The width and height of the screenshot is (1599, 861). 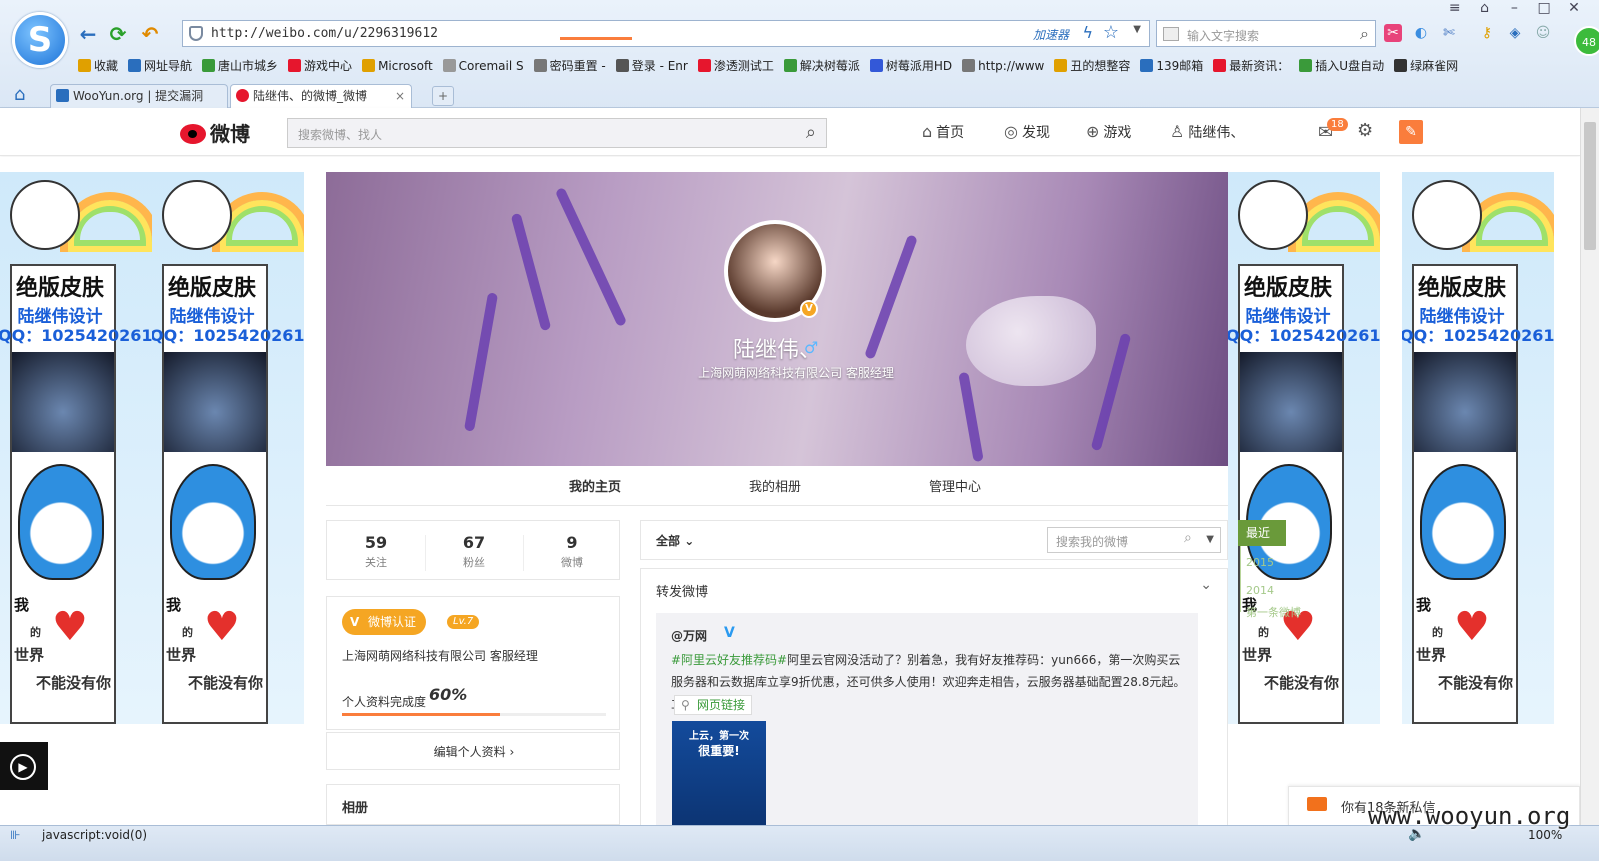 What do you see at coordinates (321, 96) in the screenshot?
I see `tab-weibo: 陆继伟、的微博_微博 ×` at bounding box center [321, 96].